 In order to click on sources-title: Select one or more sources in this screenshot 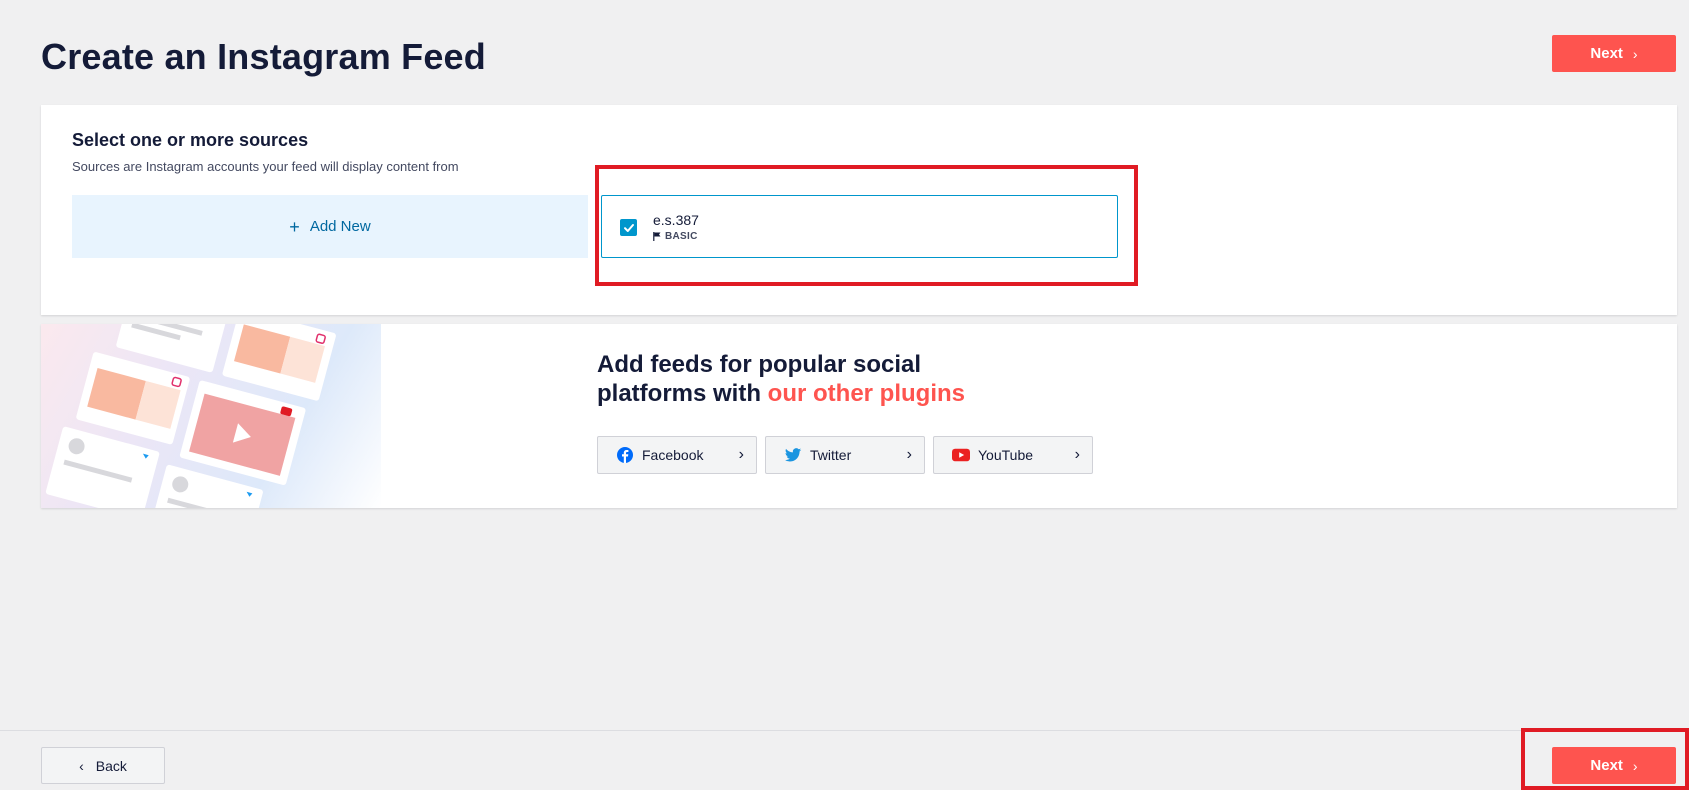, I will do `click(190, 140)`.